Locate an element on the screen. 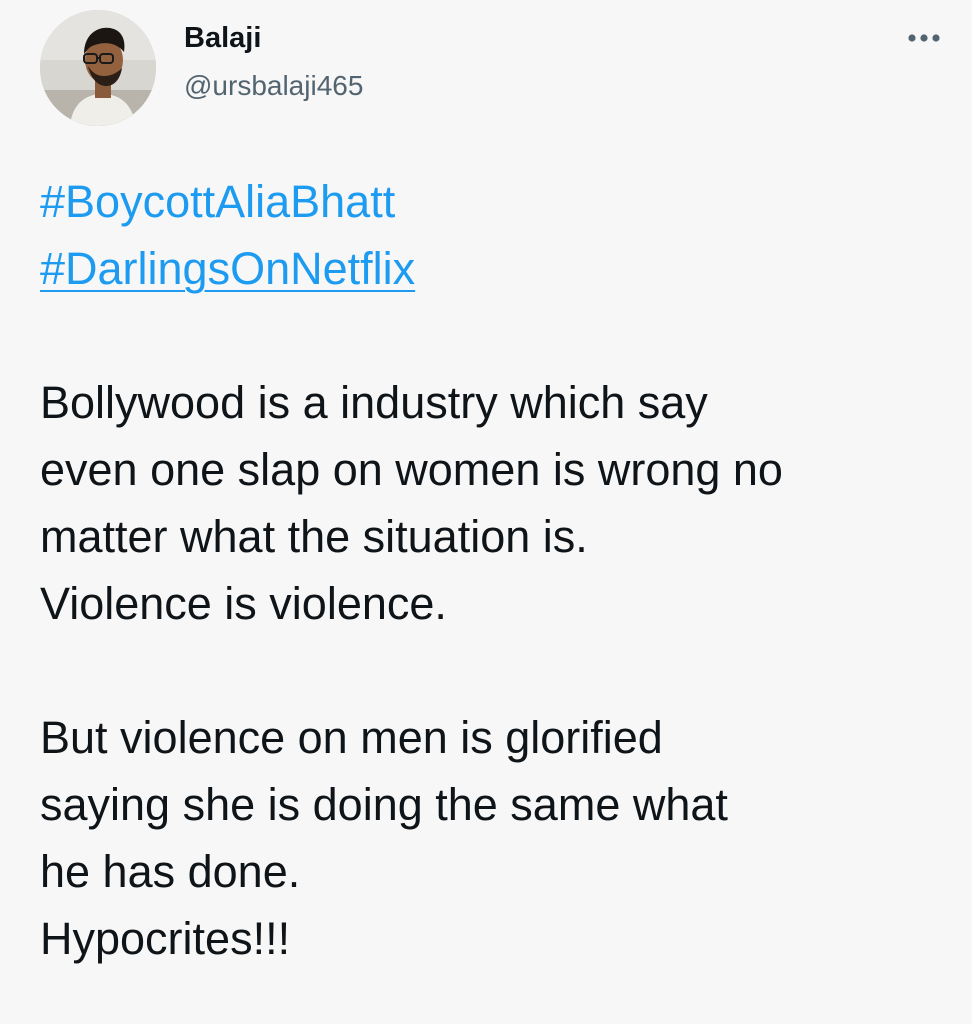 The width and height of the screenshot is (972, 1024). display-name: Balaji is located at coordinates (222, 38).